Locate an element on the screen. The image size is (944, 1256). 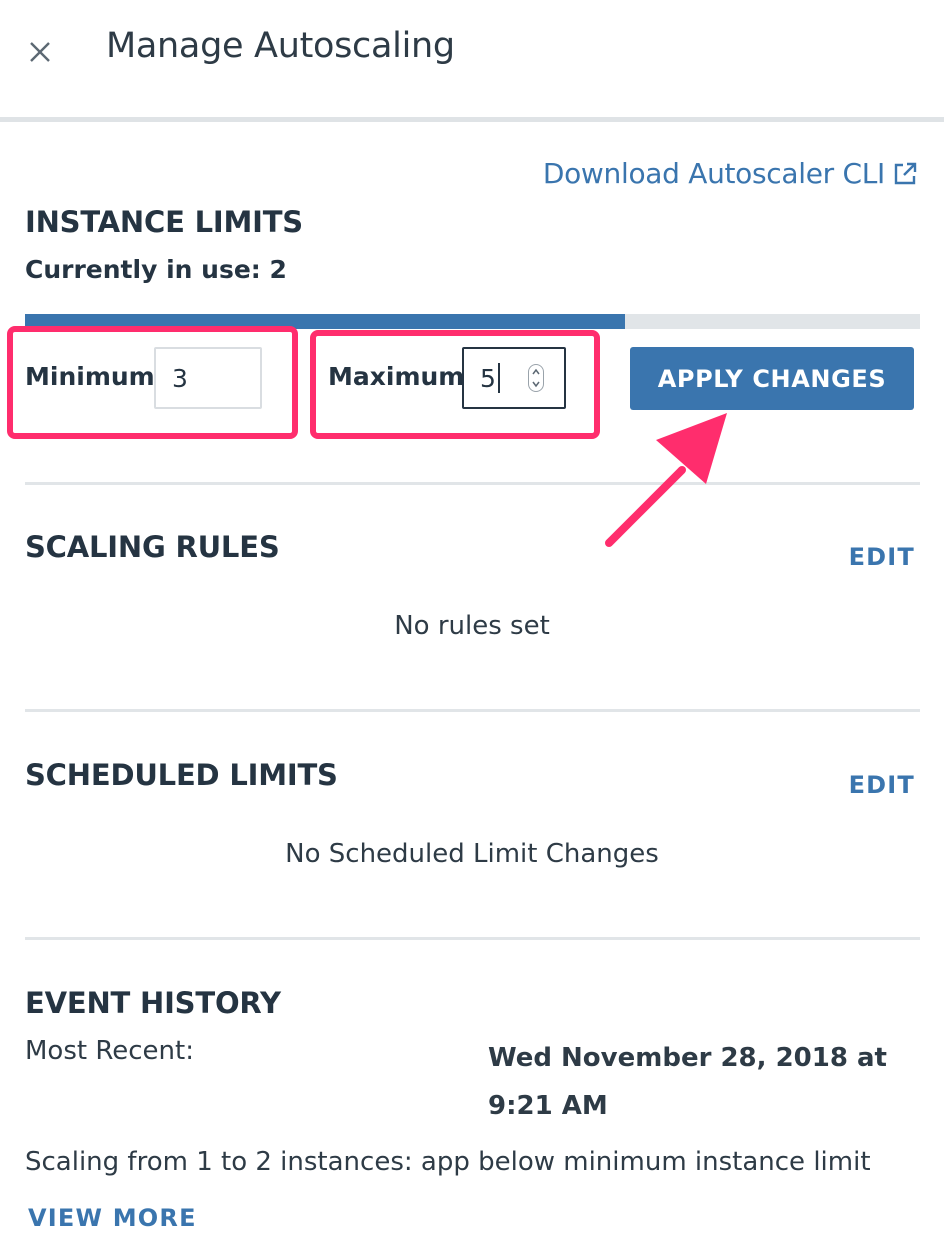
maximum-value: 5 is located at coordinates (488, 378).